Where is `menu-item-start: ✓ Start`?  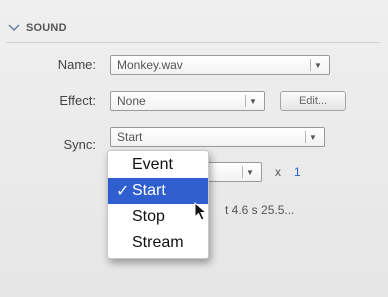 menu-item-start: ✓ Start is located at coordinates (158, 191).